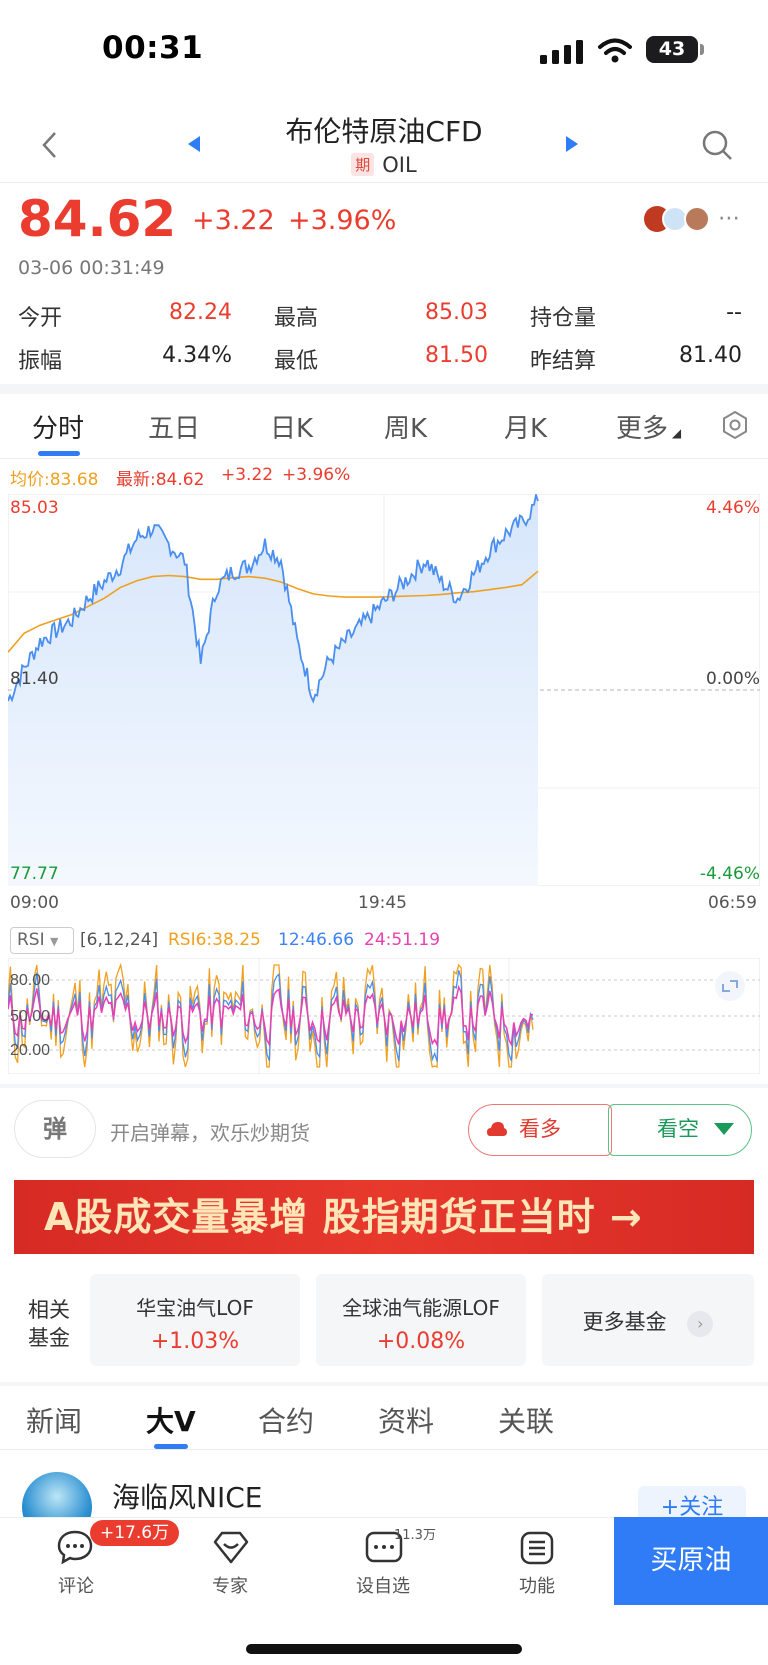  I want to click on buy-oil-button: 买原油, so click(691, 1561).